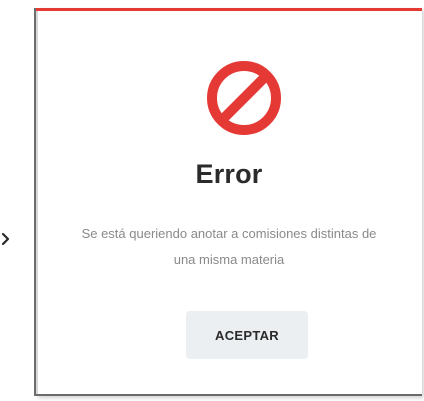 Image resolution: width=424 pixels, height=401 pixels. Describe the element at coordinates (244, 98) in the screenshot. I see `prohibited-icon` at that location.